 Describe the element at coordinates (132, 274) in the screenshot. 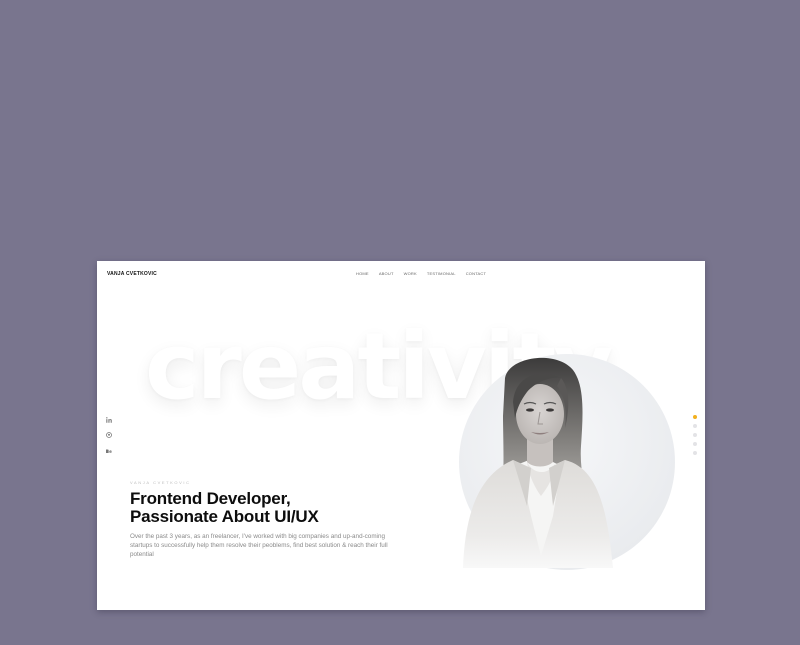

I see `brand-logo: VANJA CVETKOVIC` at that location.